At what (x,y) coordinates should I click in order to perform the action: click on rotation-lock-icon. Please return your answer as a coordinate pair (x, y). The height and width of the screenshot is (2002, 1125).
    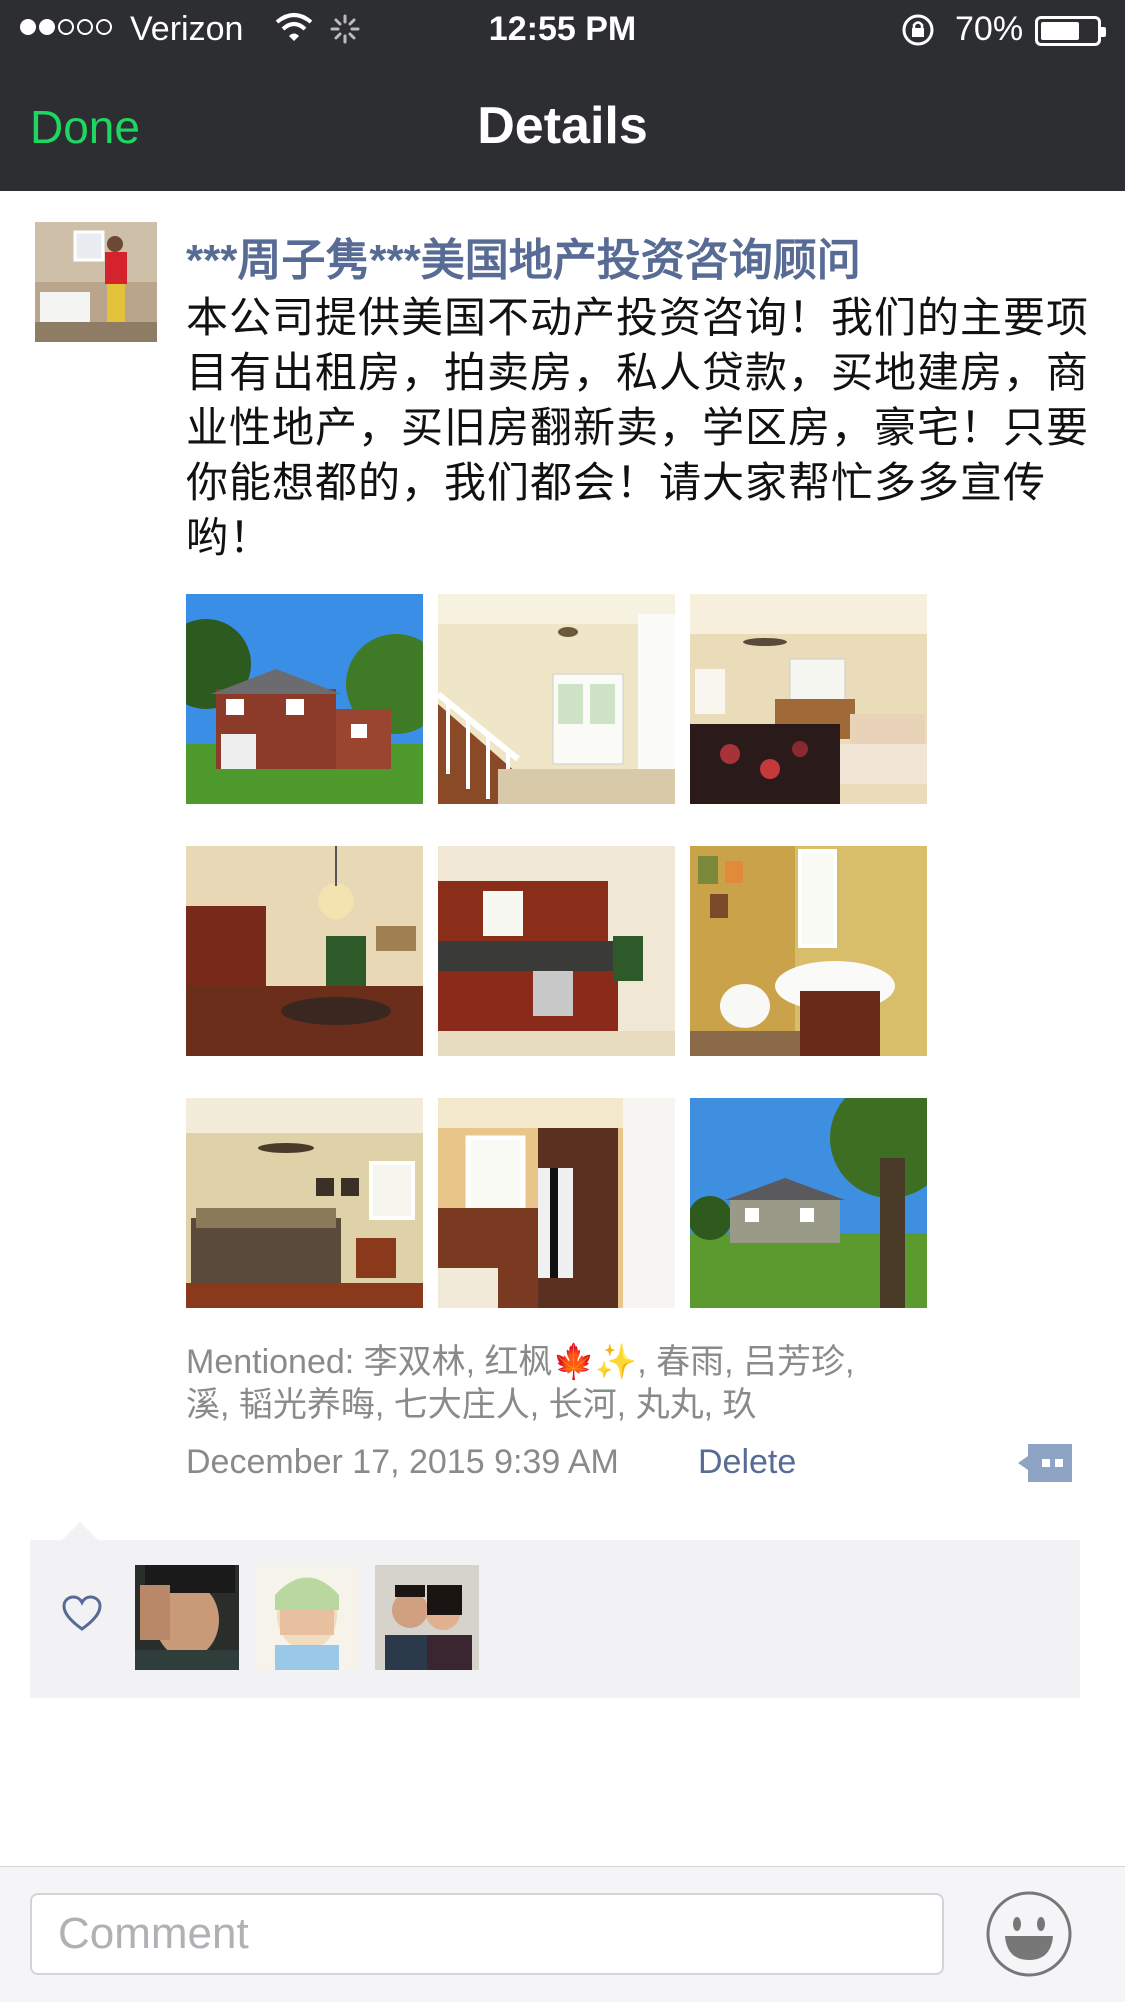
    Looking at the image, I should click on (918, 30).